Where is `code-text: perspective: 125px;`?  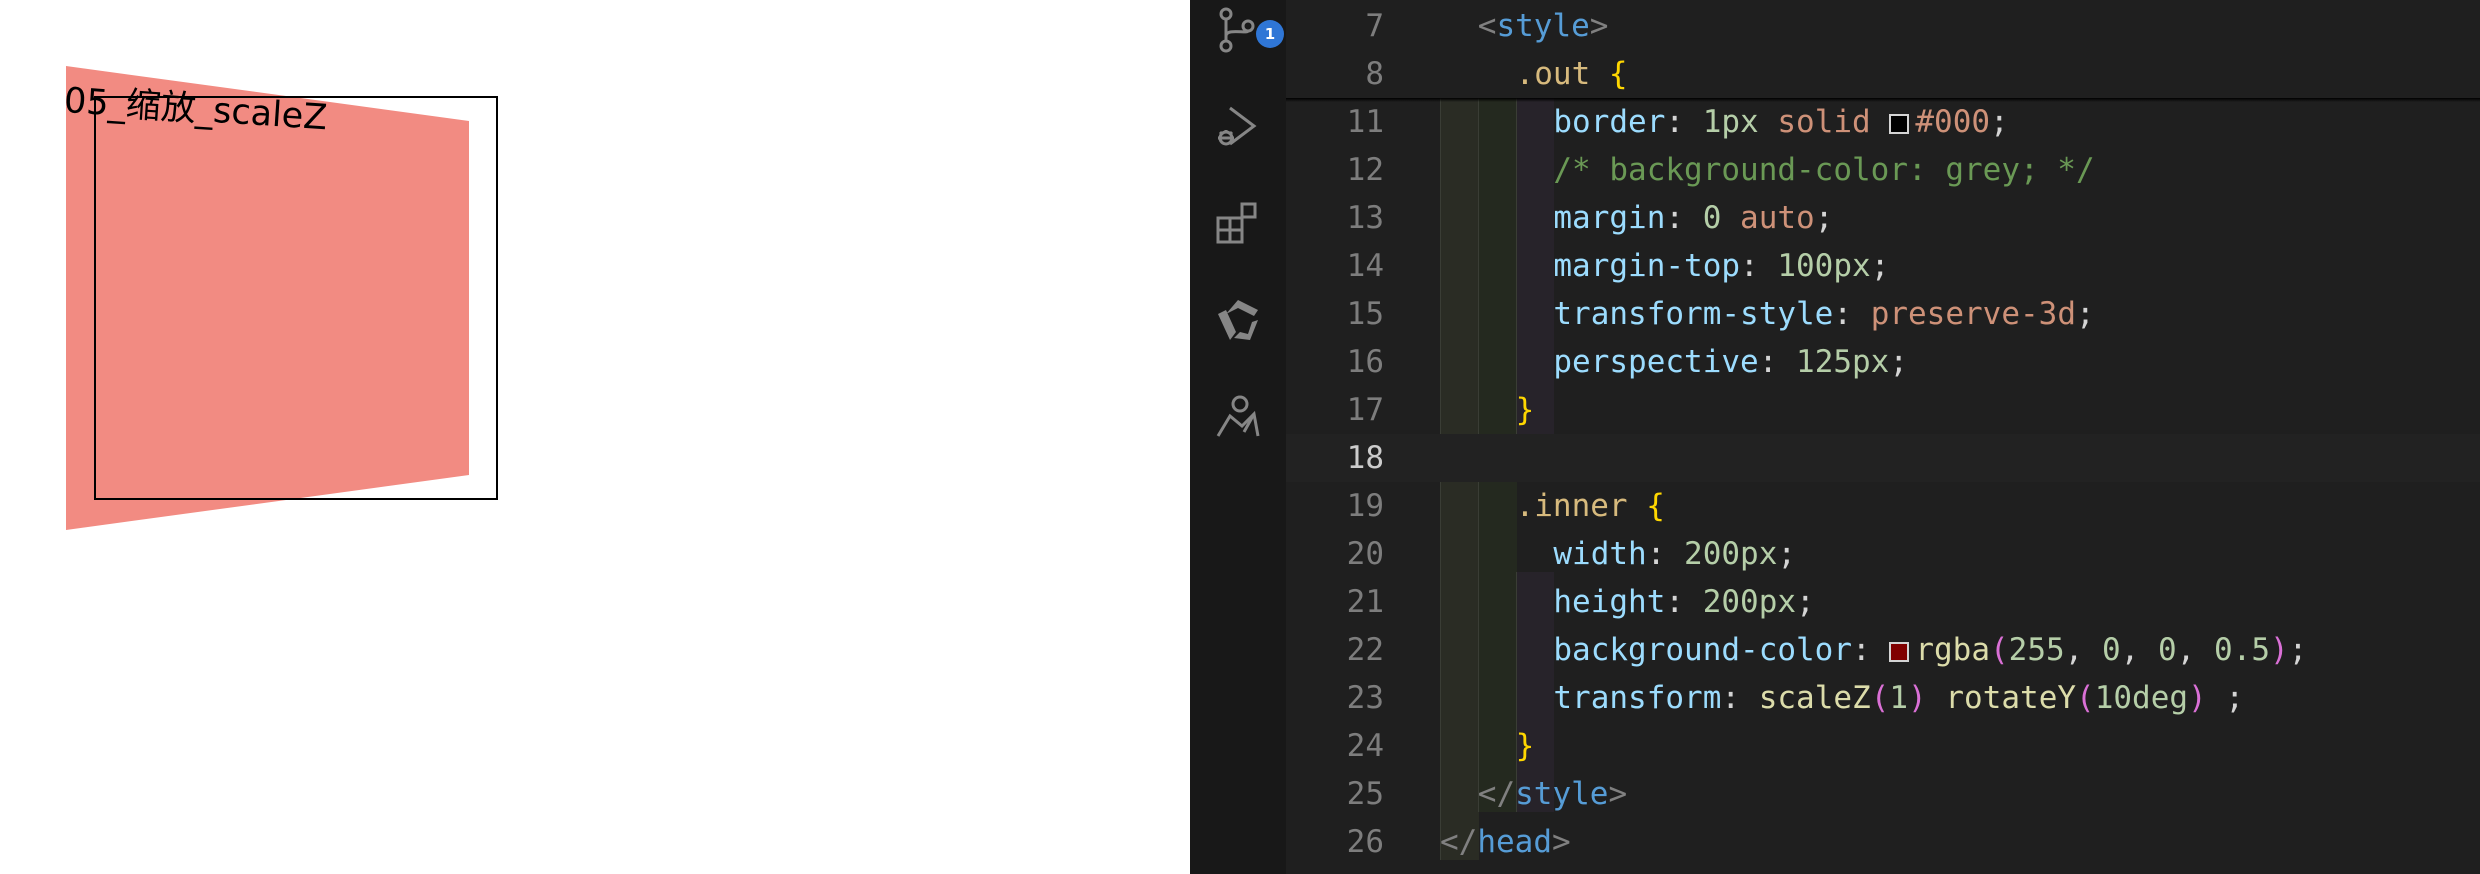
code-text: perspective: 125px; is located at coordinates (1730, 362).